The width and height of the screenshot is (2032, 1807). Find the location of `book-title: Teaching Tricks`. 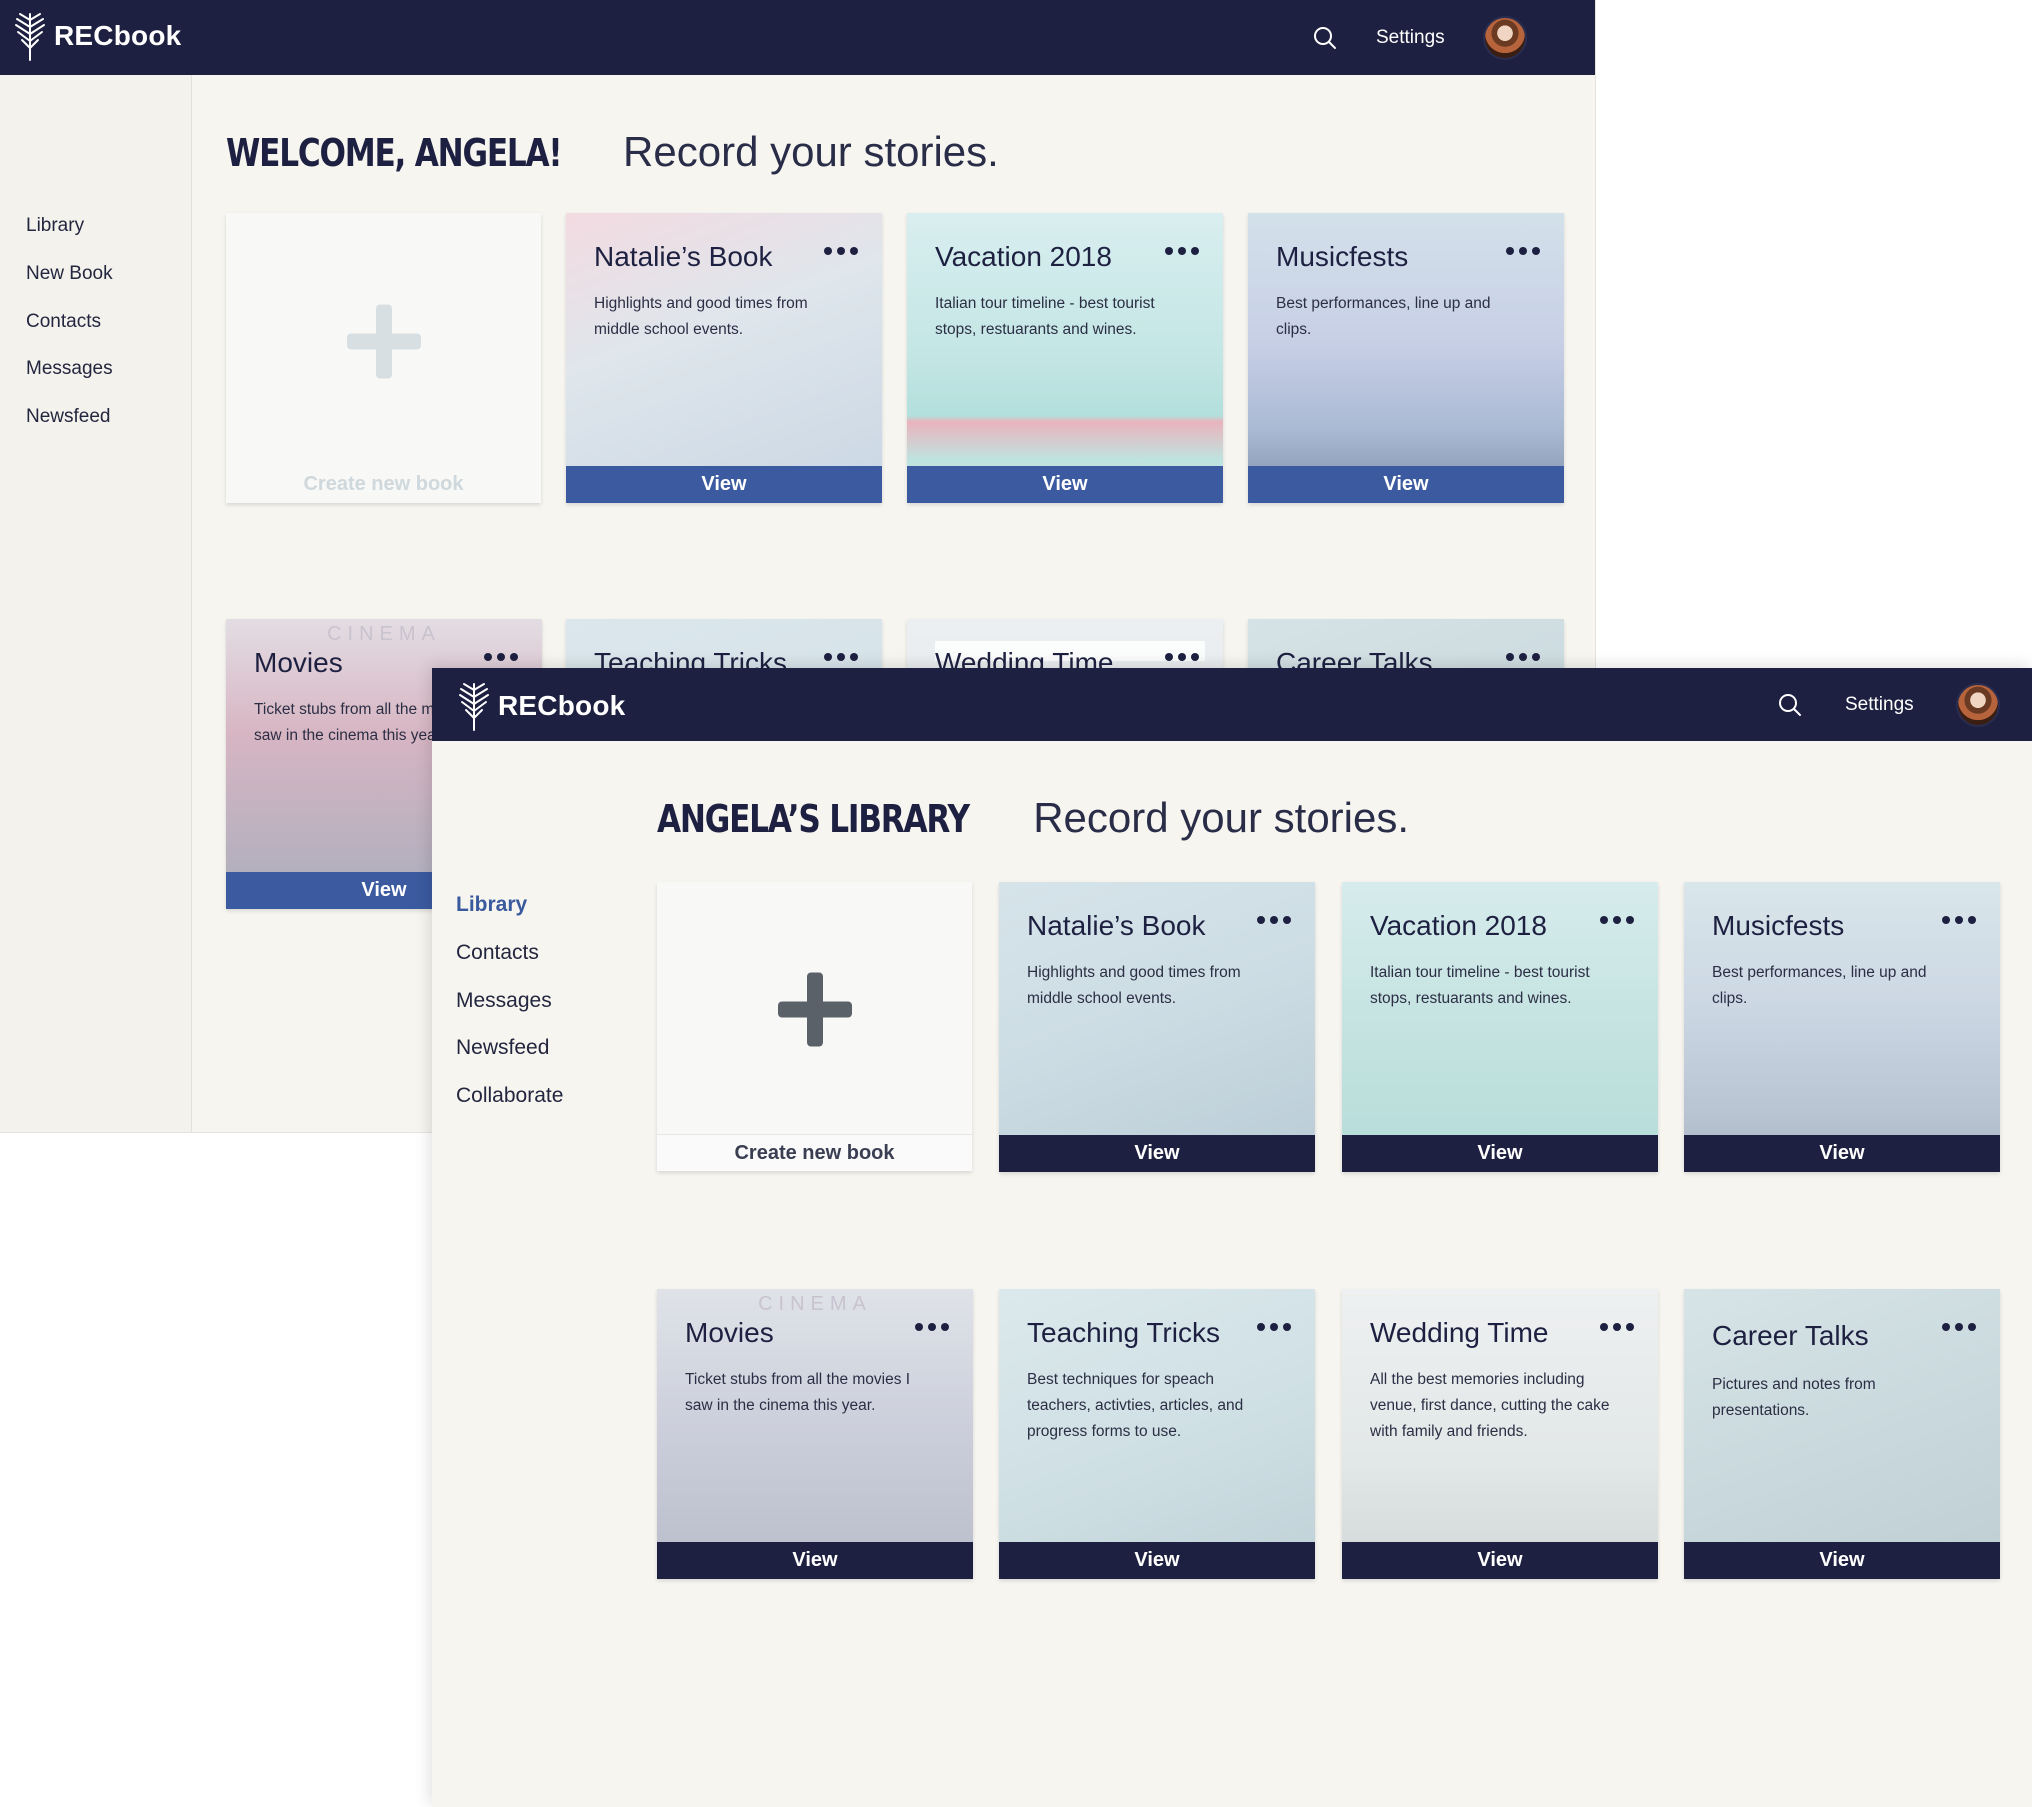

book-title: Teaching Tricks is located at coordinates (1123, 1332).